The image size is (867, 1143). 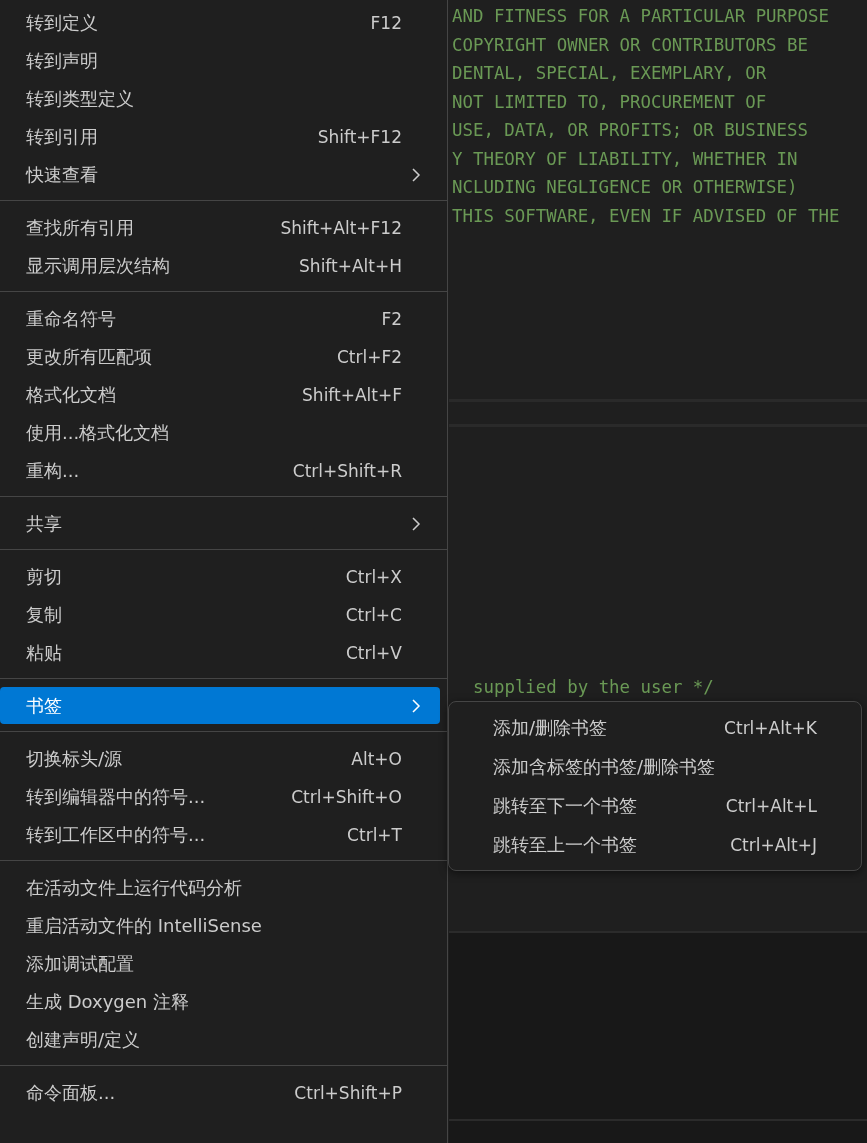 I want to click on menu-item: 重启活动文件的 IntelliSense, so click(x=220, y=925).